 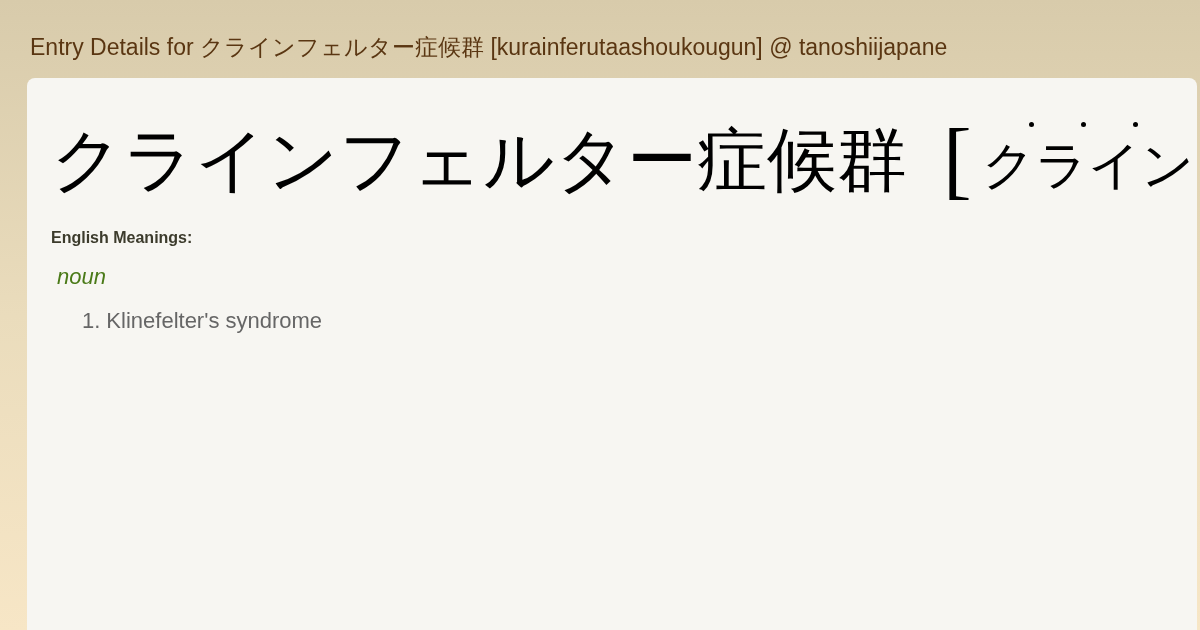 What do you see at coordinates (957, 159) in the screenshot?
I see `reading-bracket: [` at bounding box center [957, 159].